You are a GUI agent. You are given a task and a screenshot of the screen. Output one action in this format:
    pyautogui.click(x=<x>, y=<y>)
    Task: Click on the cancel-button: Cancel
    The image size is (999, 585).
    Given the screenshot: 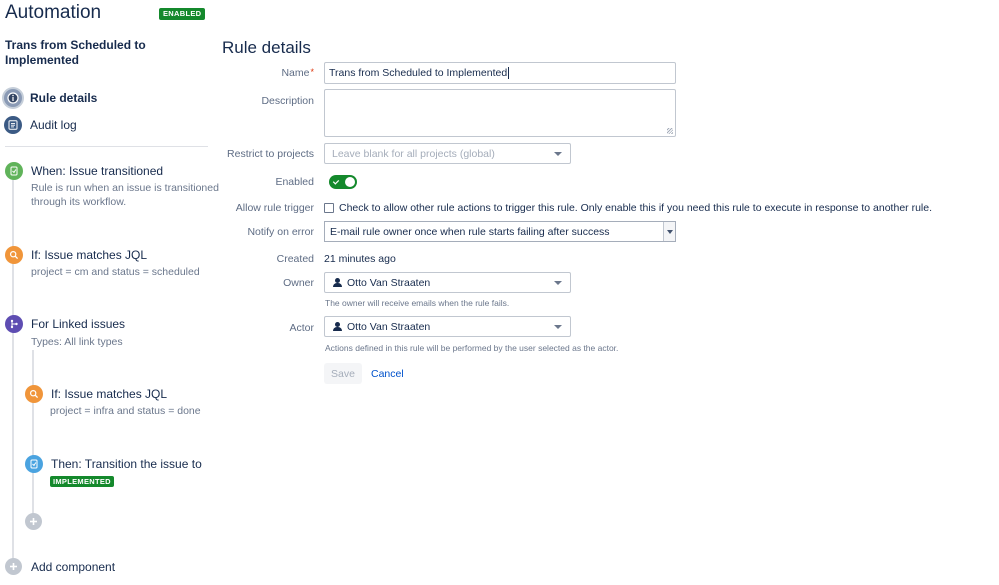 What is the action you would take?
    pyautogui.click(x=387, y=374)
    